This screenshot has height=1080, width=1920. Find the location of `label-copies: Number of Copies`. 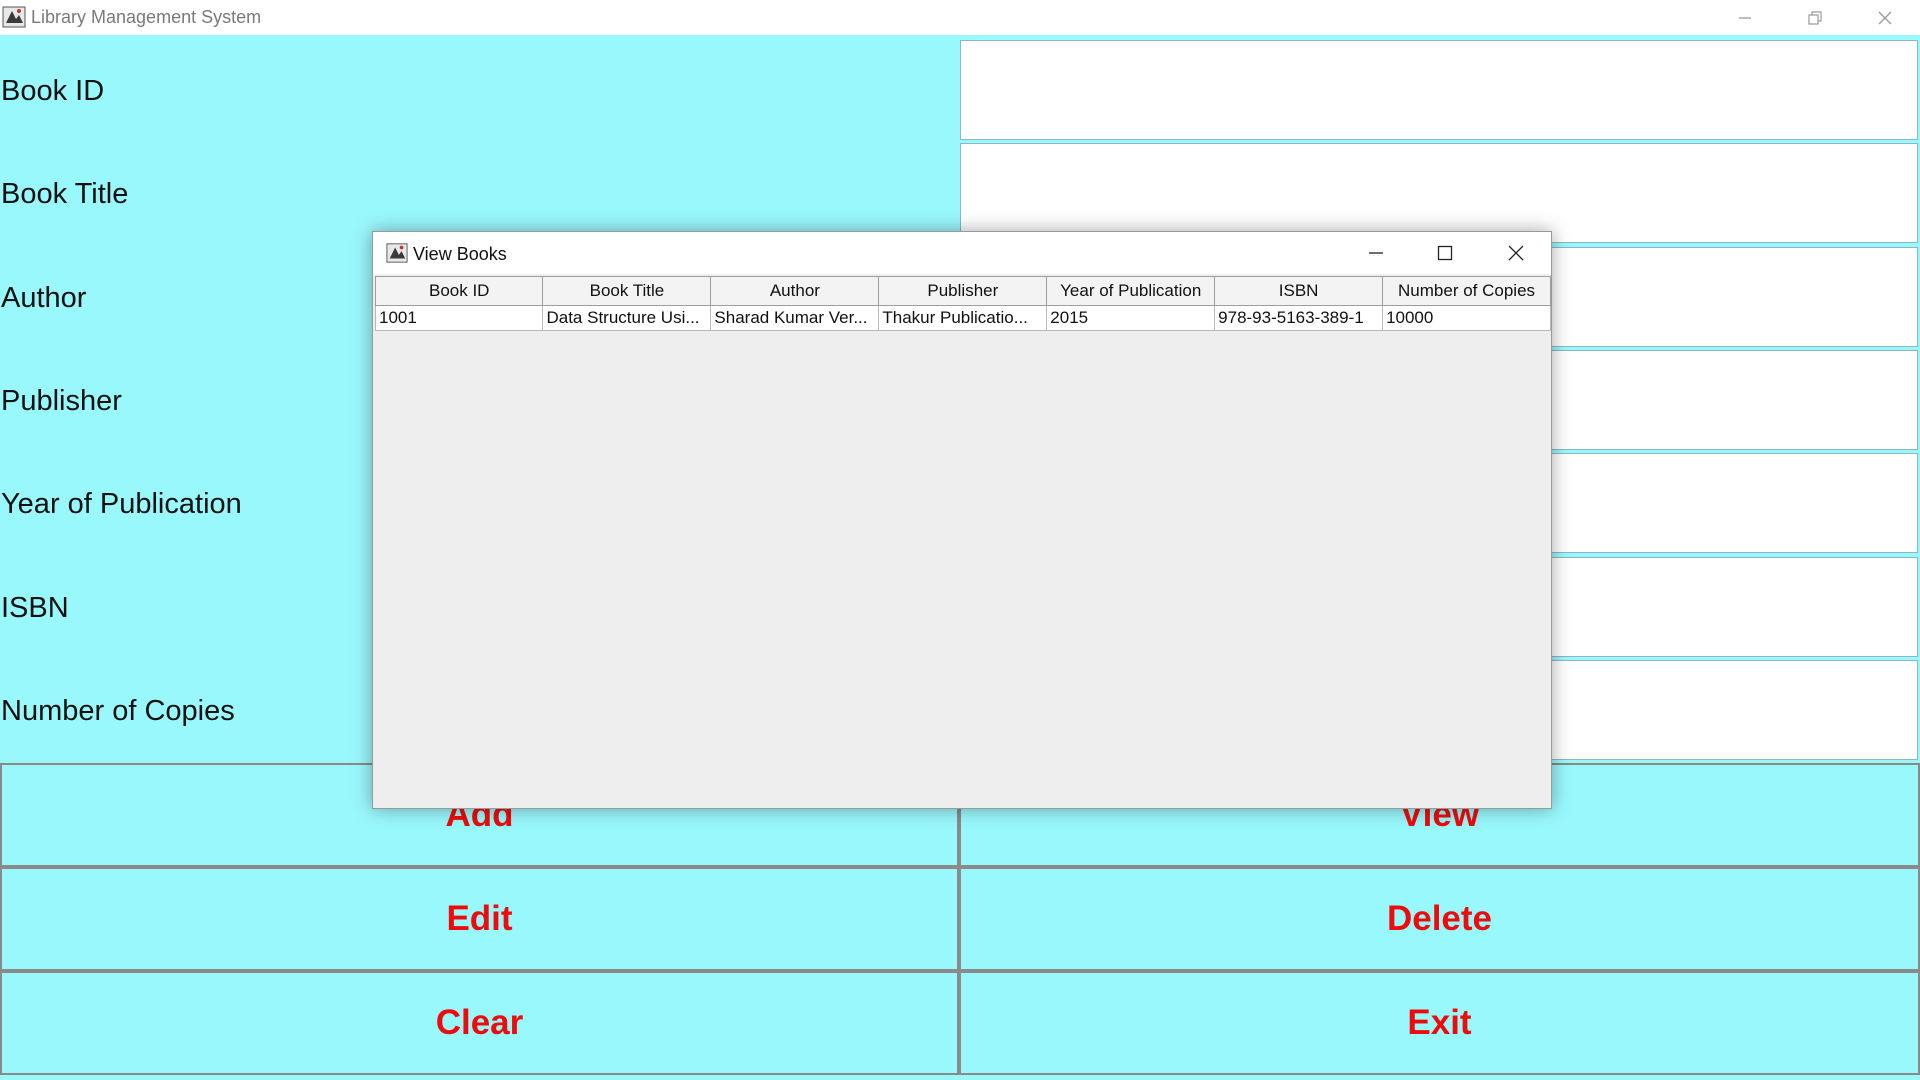

label-copies: Number of Copies is located at coordinates (118, 711).